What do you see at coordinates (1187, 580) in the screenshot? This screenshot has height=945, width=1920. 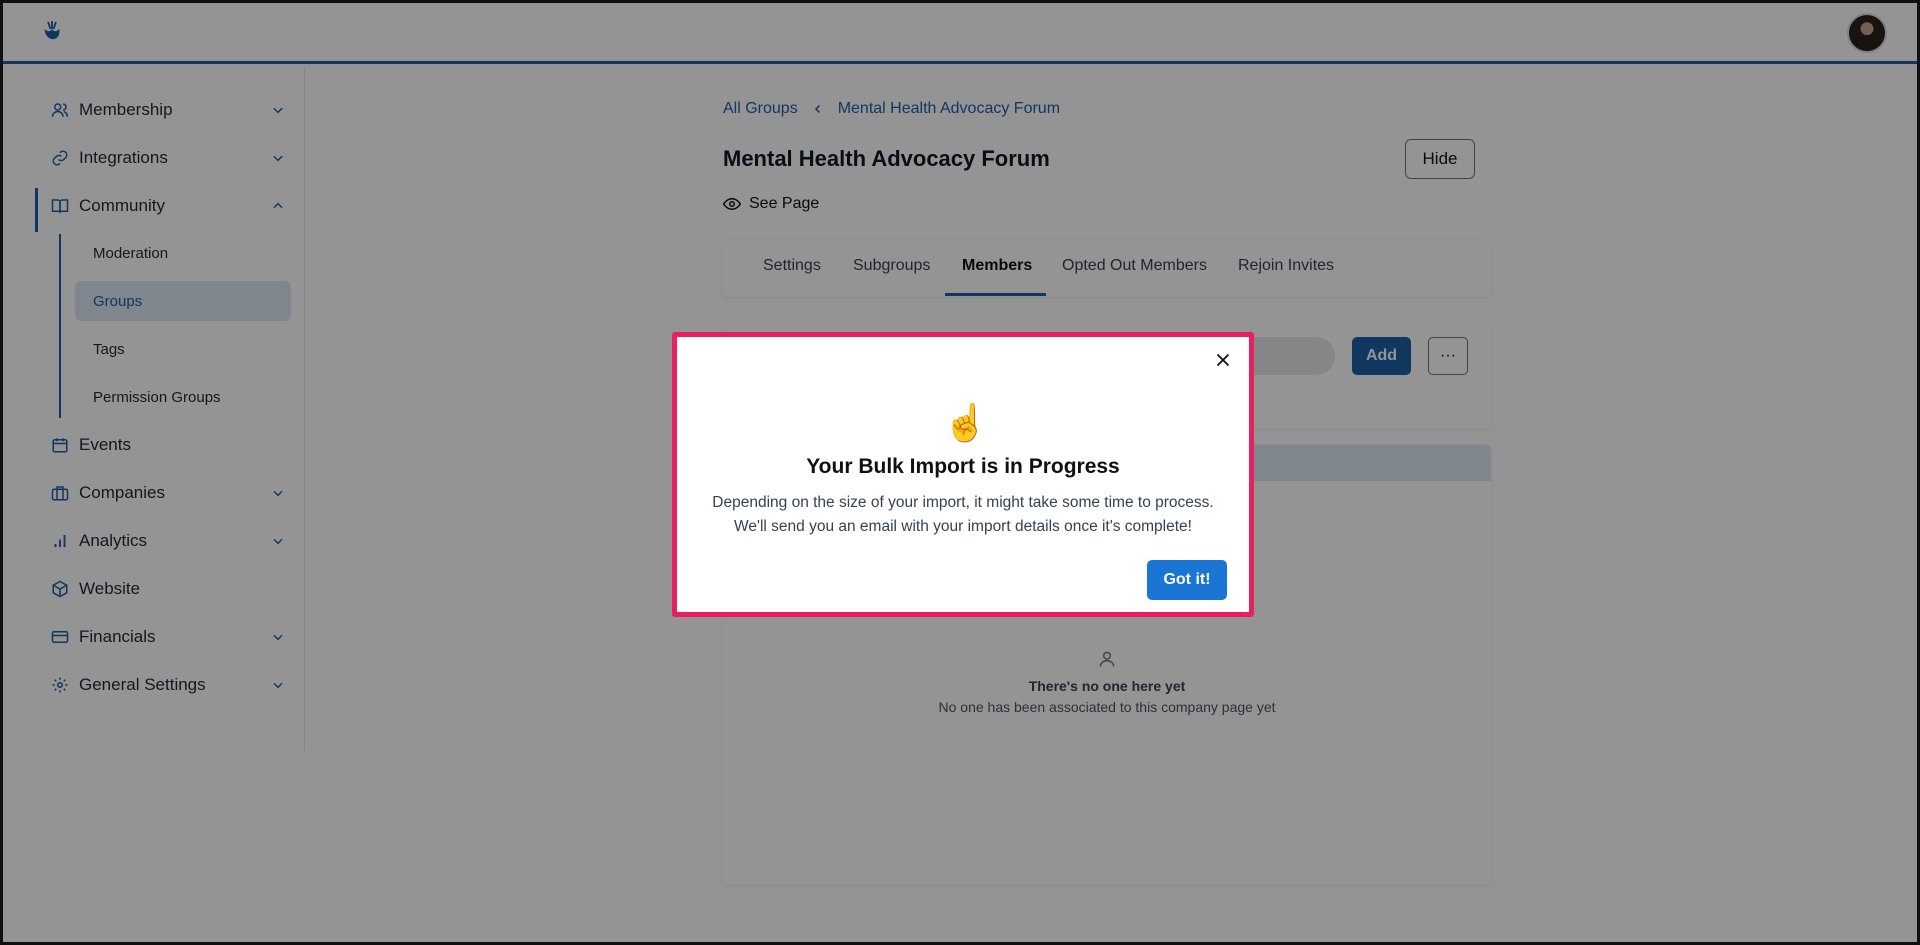 I see `got-it-button: Got it!` at bounding box center [1187, 580].